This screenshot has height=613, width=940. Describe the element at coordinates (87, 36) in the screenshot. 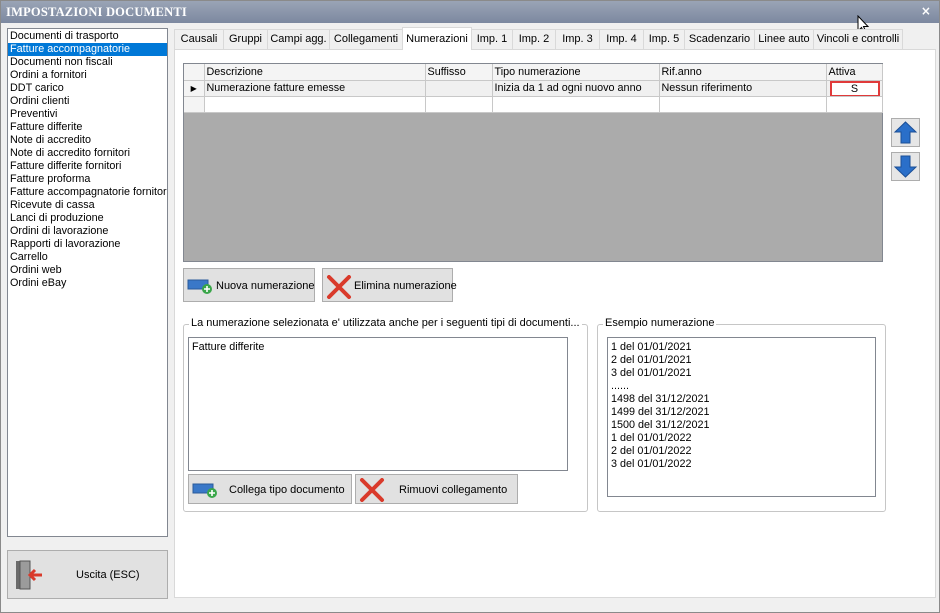

I see `list-item: Documenti di trasporto` at that location.